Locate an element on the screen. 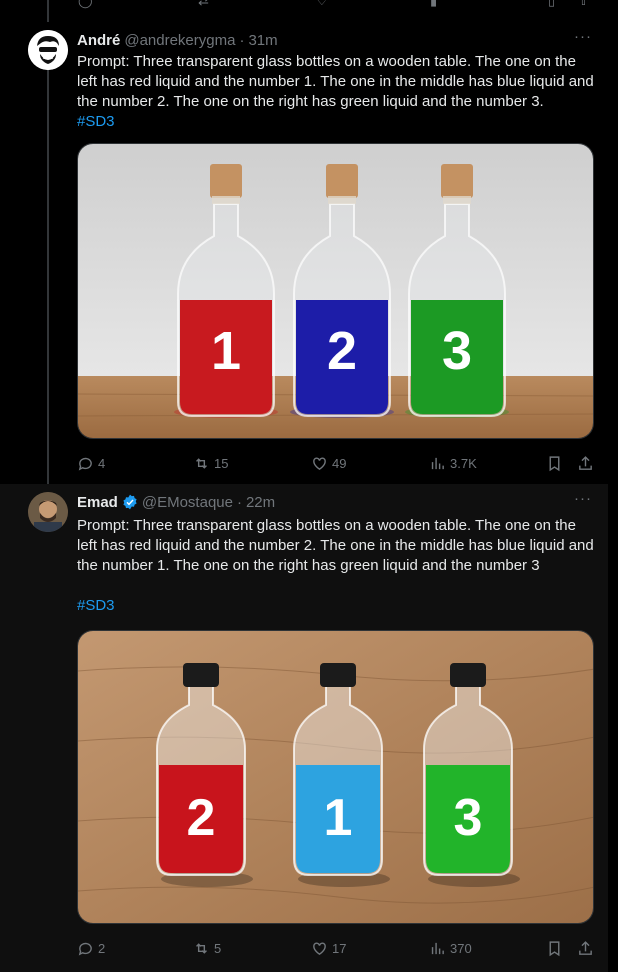 This screenshot has height=972, width=618. reply-icon: ◯ is located at coordinates (85, 4).